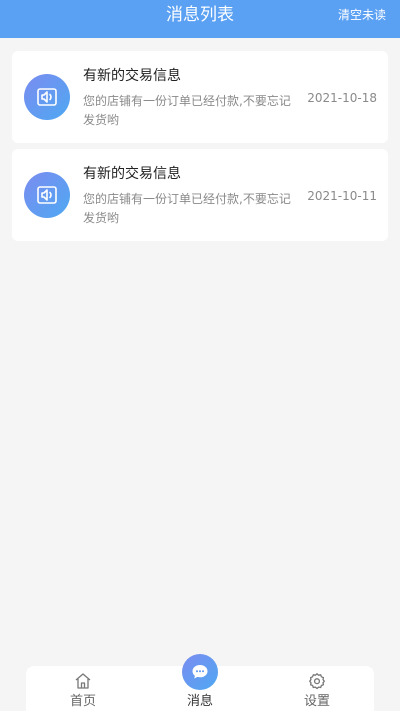 Image resolution: width=400 pixels, height=711 pixels. What do you see at coordinates (362, 15) in the screenshot?
I see `clear-unread-button: 清空未读` at bounding box center [362, 15].